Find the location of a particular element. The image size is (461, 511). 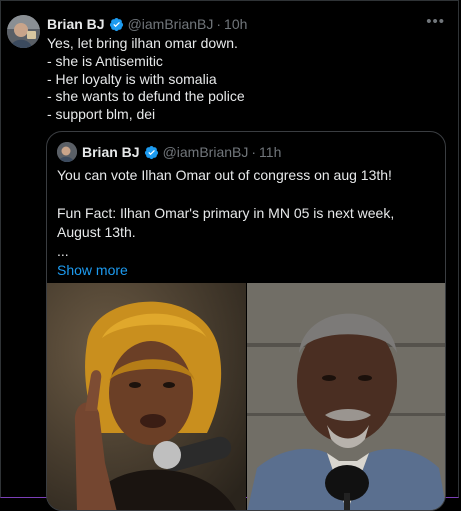

tweet-line: - she wants to defund the police is located at coordinates (146, 96).